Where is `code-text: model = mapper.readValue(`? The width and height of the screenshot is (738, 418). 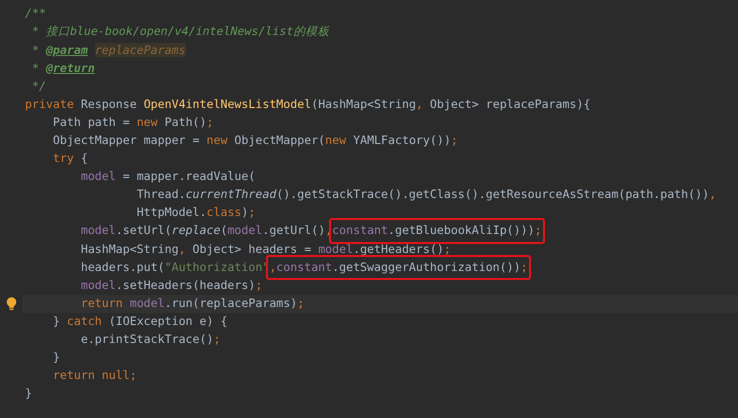 code-text: model = mapper.readValue( is located at coordinates (168, 177).